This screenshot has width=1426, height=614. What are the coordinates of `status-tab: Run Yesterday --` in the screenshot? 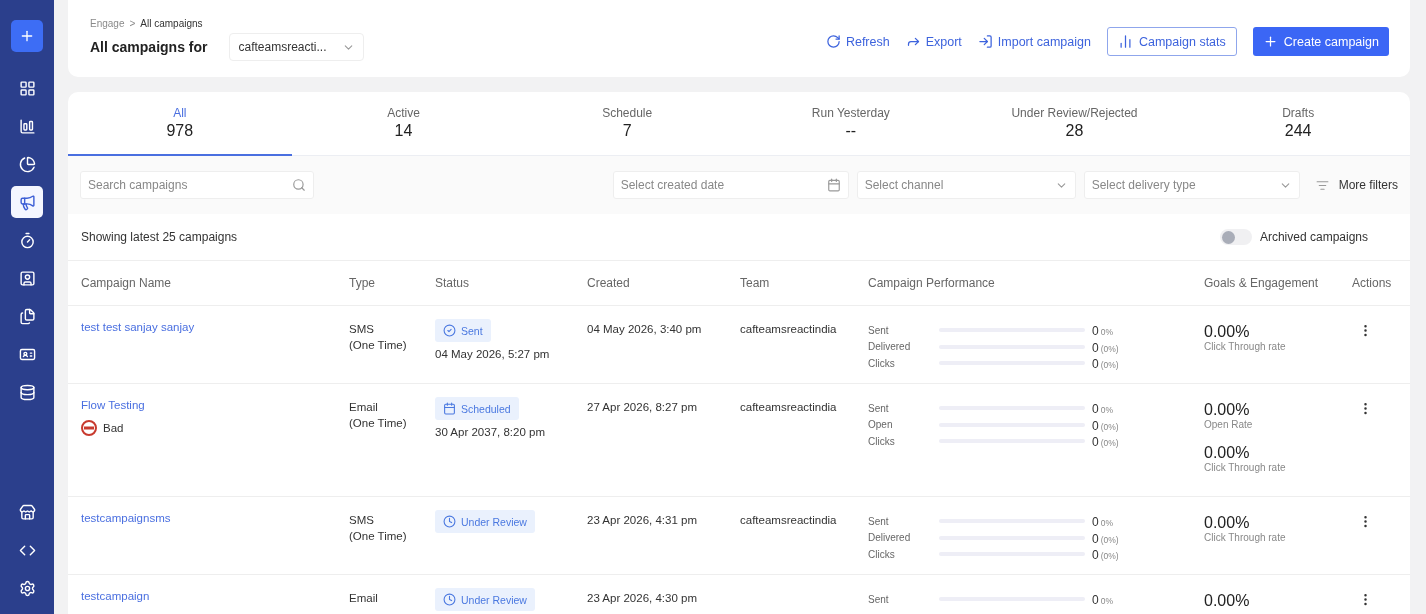 It's located at (851, 124).